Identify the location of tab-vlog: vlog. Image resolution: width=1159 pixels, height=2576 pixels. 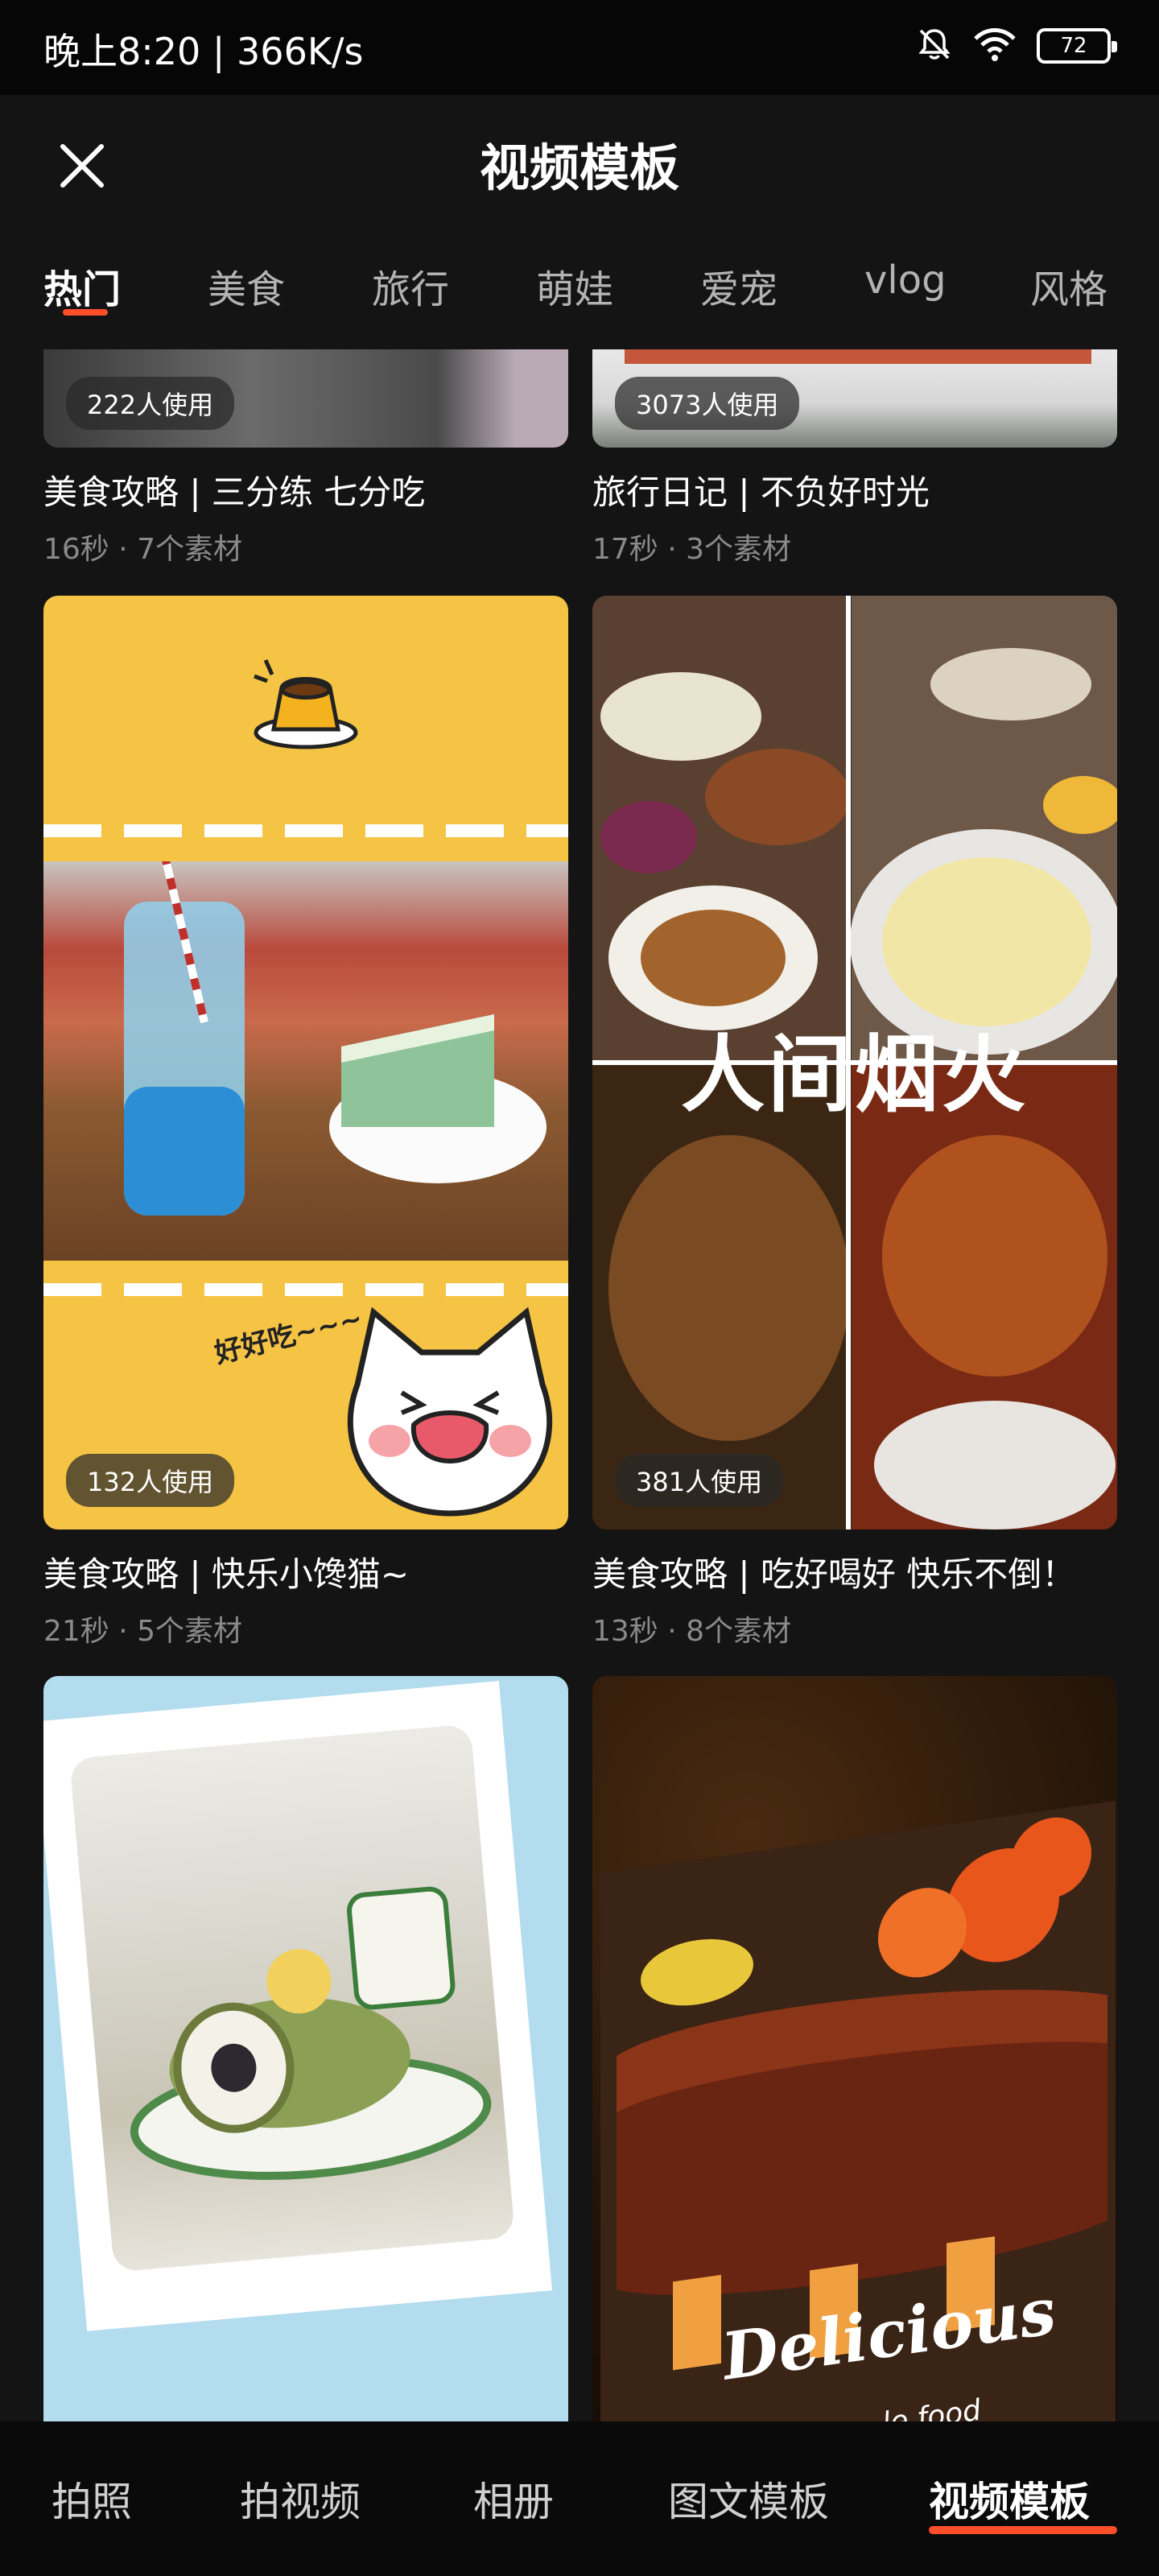
(905, 280).